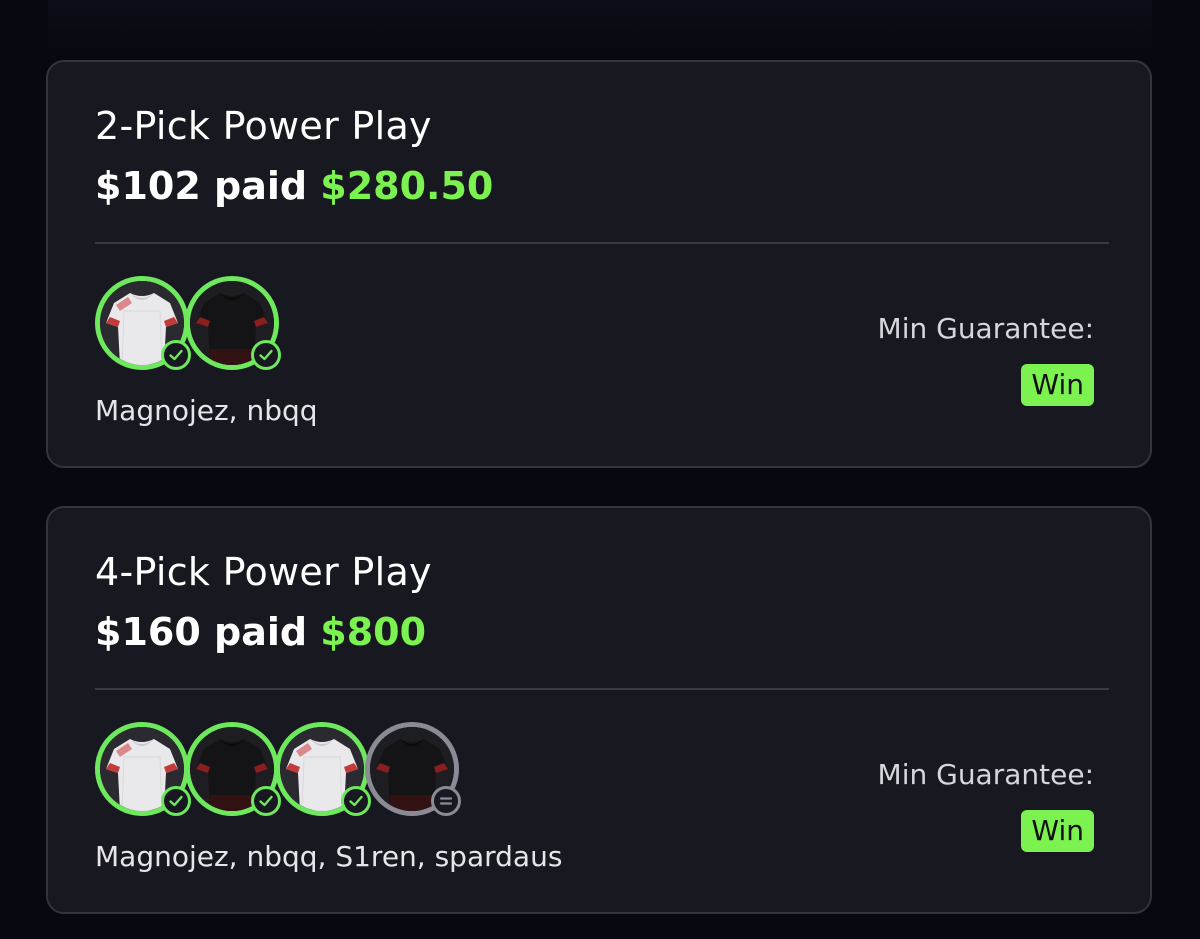  What do you see at coordinates (446, 801) in the screenshot?
I see `equals-circle-icon` at bounding box center [446, 801].